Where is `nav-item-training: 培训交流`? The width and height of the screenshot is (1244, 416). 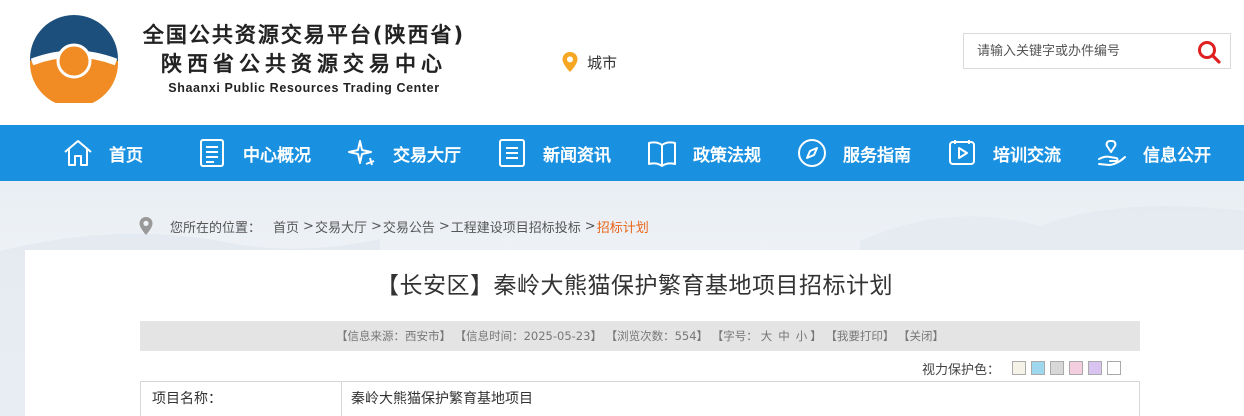 nav-item-training: 培训交流 is located at coordinates (1003, 153).